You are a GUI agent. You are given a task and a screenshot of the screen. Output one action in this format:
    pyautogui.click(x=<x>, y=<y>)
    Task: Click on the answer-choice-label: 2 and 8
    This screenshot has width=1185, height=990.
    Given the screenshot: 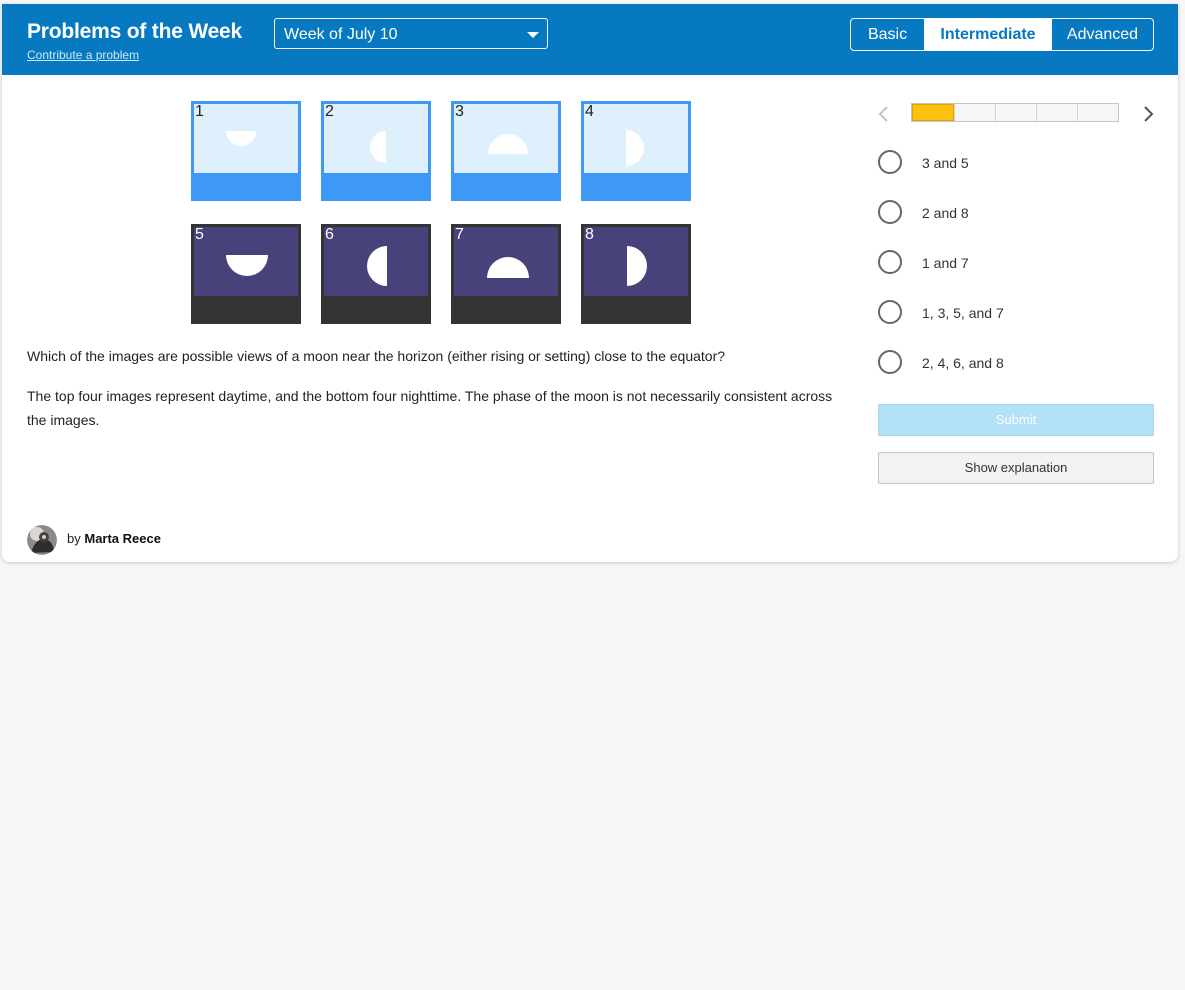 What is the action you would take?
    pyautogui.click(x=945, y=213)
    